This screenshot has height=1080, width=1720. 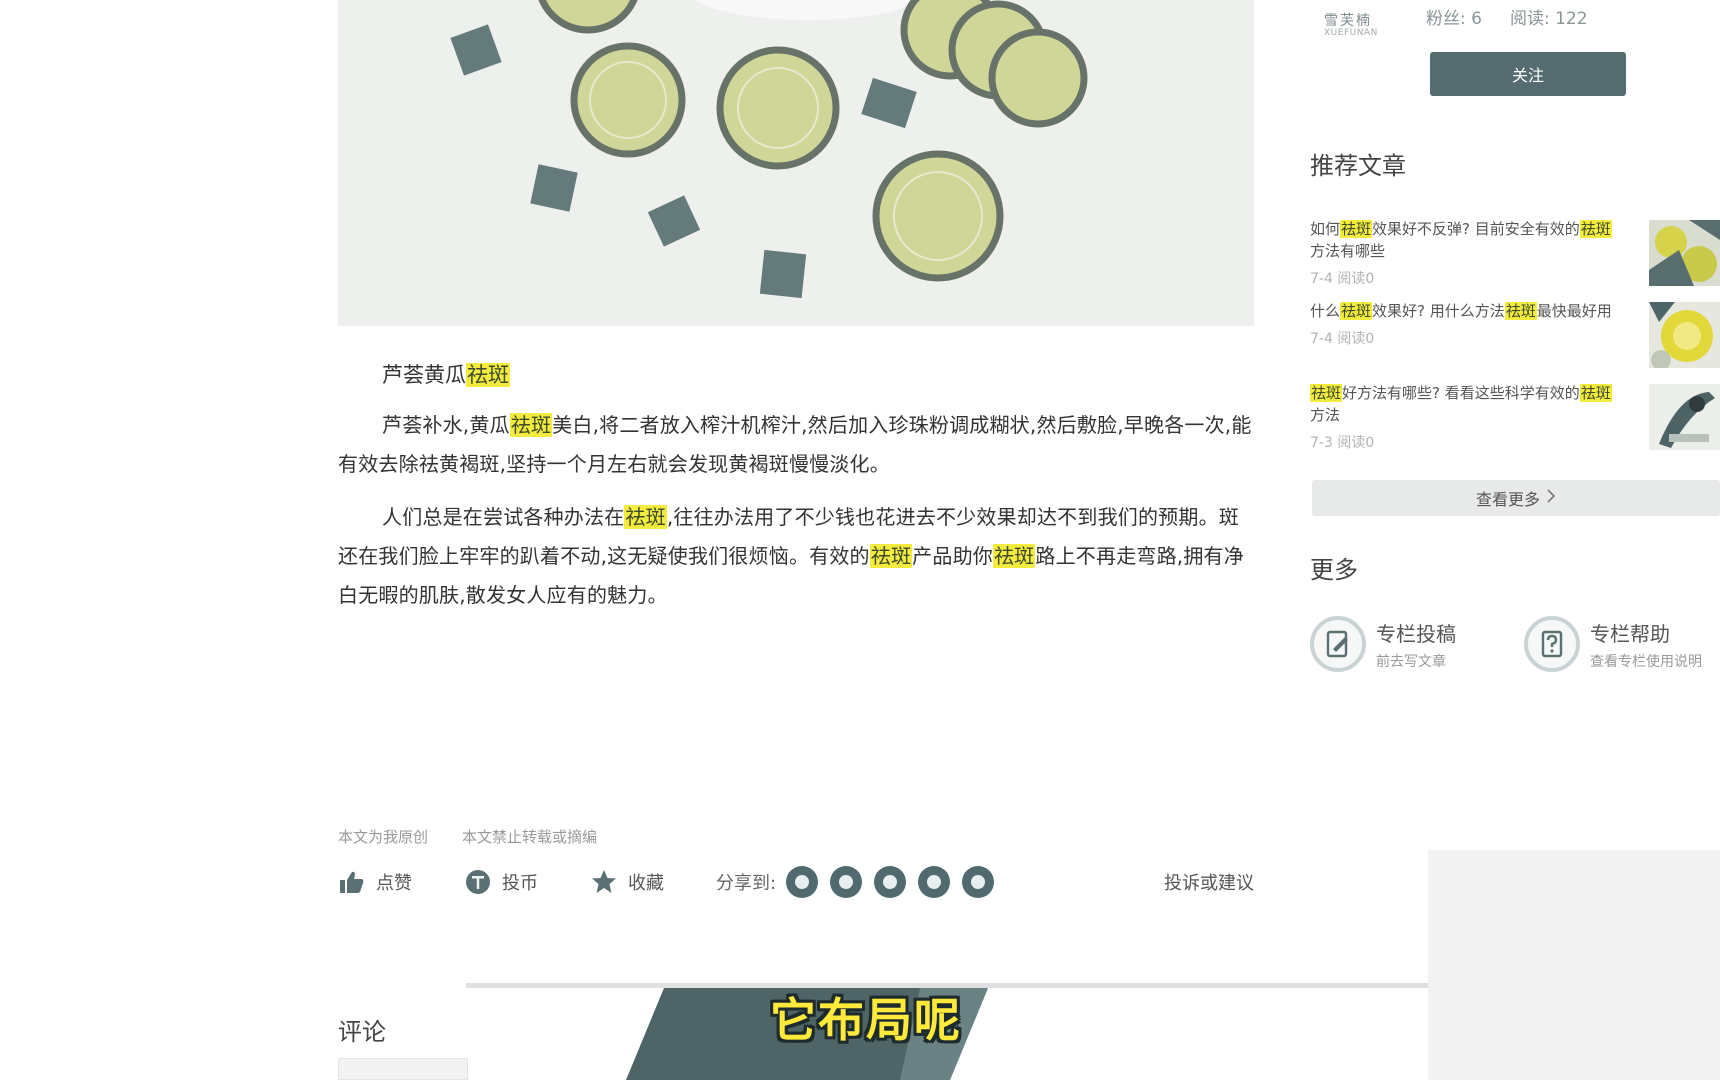 I want to click on text-segment: 效果好不反弹? 目前安全有效的, so click(x=1476, y=229).